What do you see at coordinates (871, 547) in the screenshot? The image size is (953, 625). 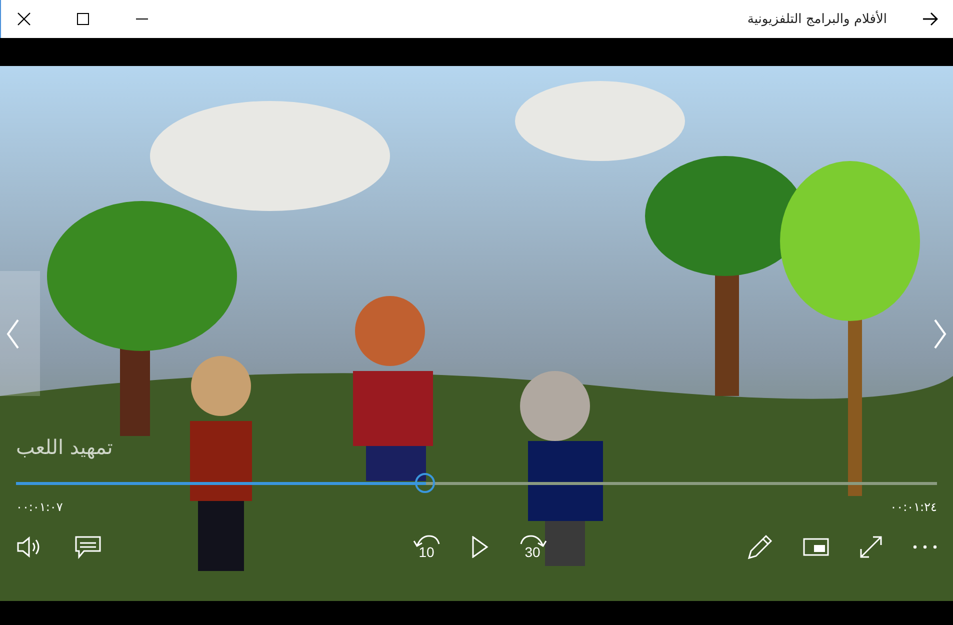 I see `fullscreen-button` at bounding box center [871, 547].